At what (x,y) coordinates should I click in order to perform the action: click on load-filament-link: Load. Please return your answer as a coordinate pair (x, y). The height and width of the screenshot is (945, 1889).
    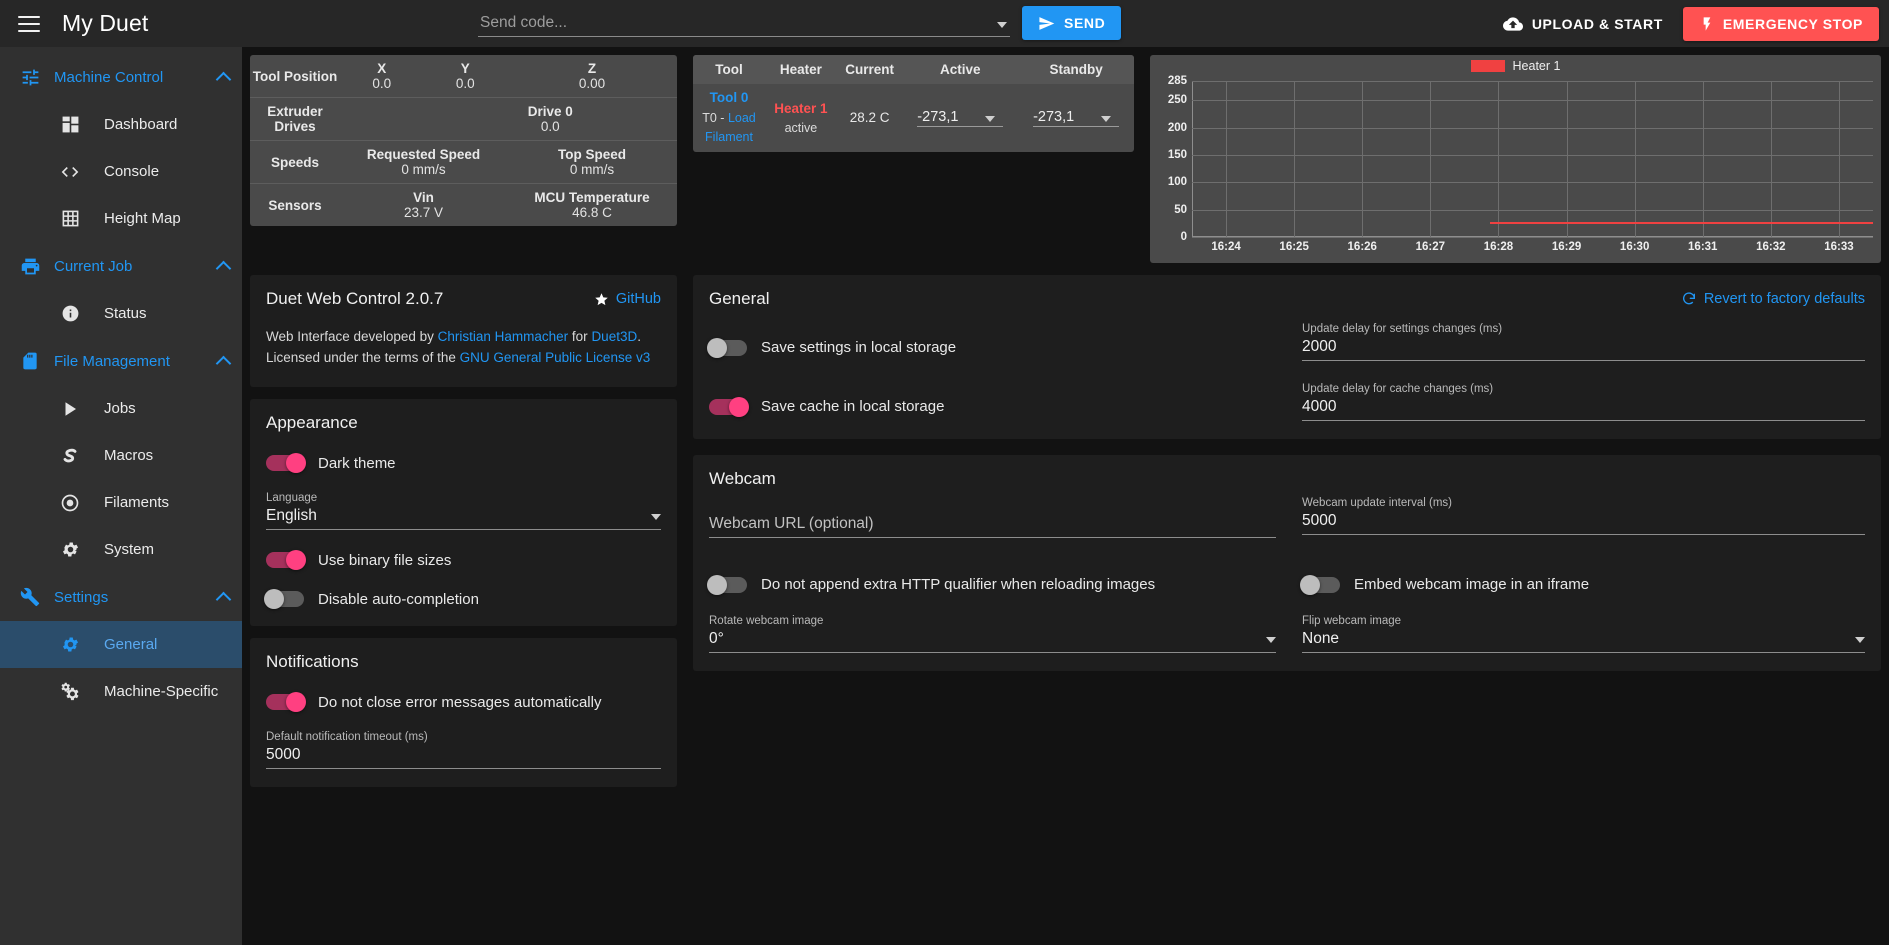
    Looking at the image, I should click on (742, 118).